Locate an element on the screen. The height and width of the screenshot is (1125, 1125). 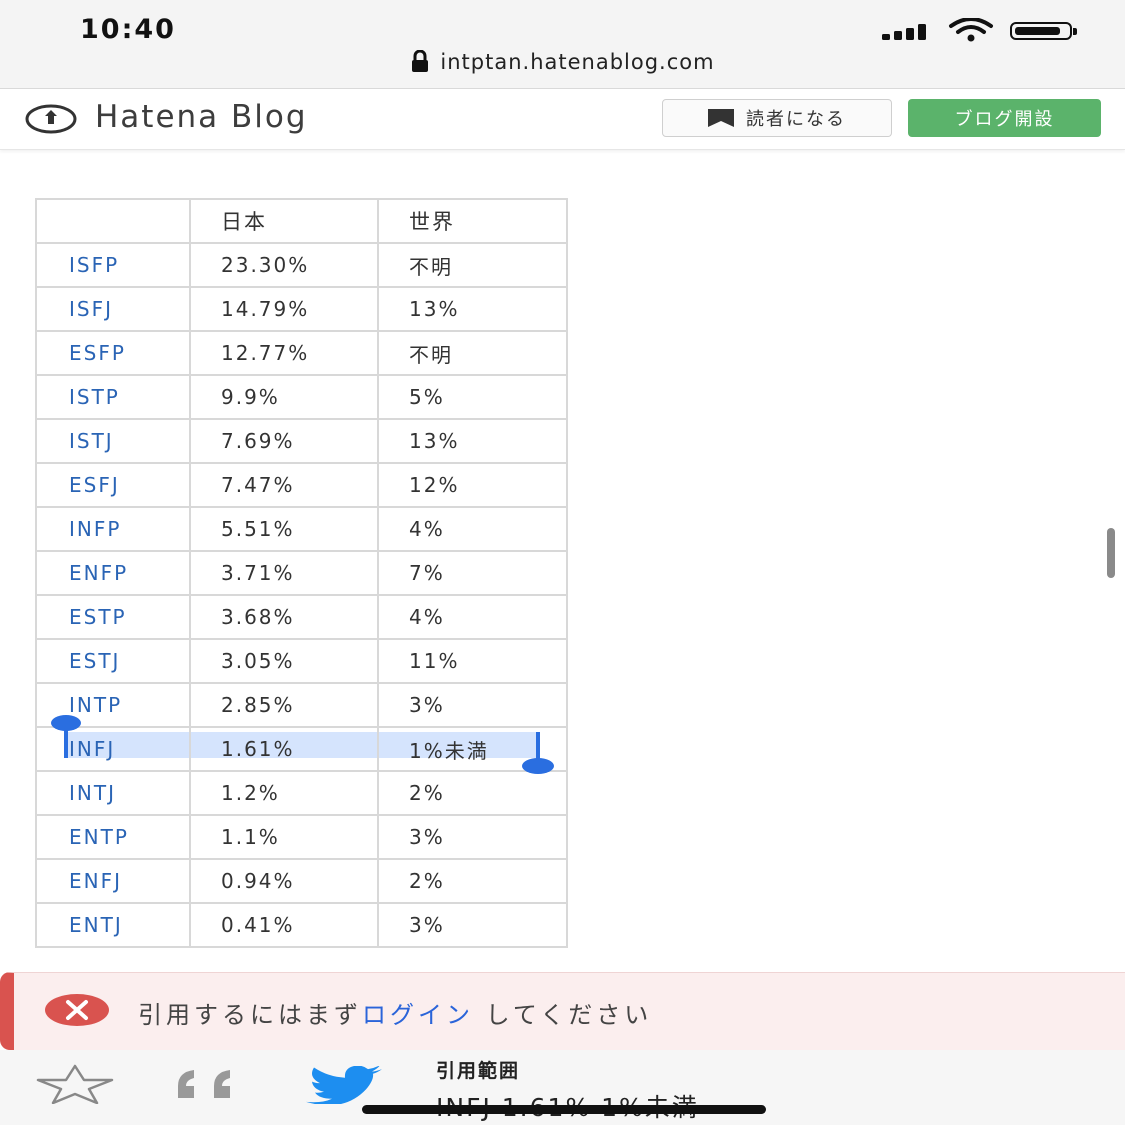
selection-end-handle is located at coordinates (538, 753).